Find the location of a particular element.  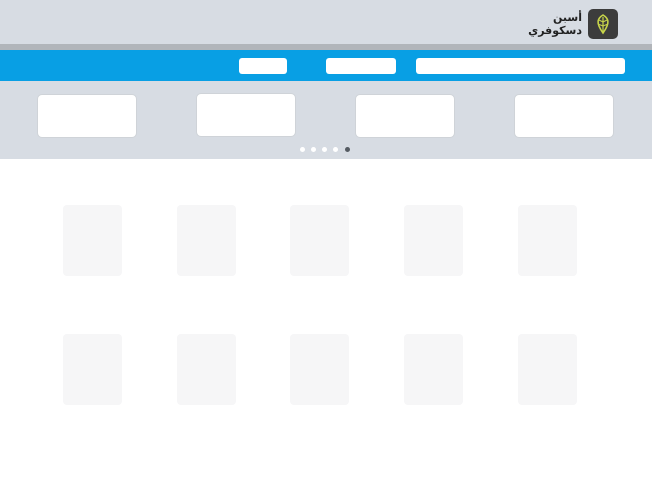

logo: أسبن دسكوفري is located at coordinates (573, 24).